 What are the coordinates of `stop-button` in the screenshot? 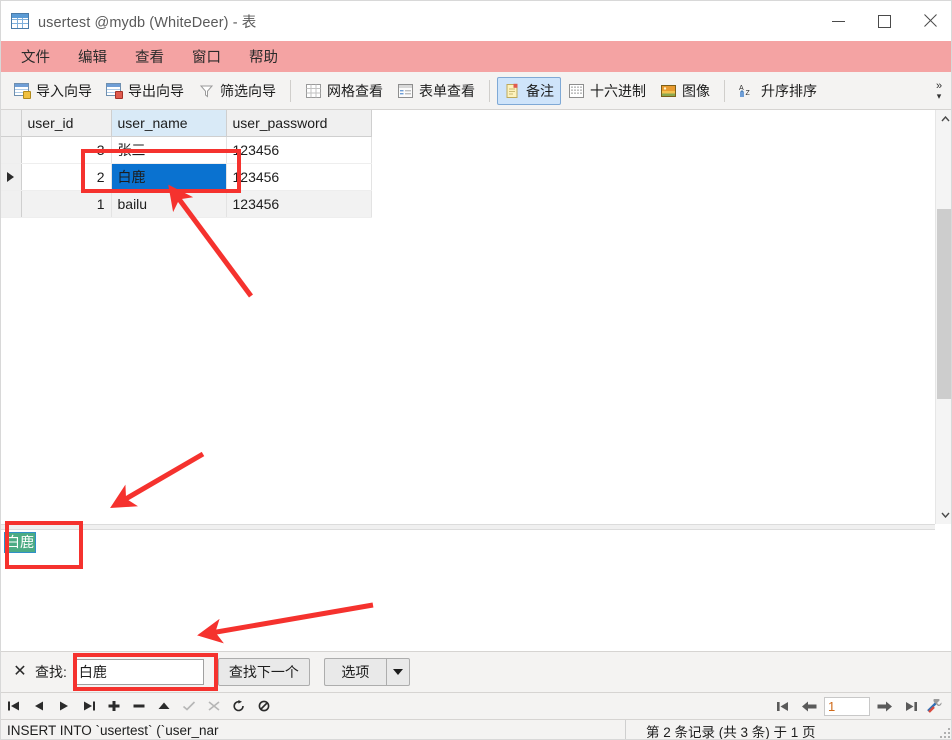 It's located at (263, 706).